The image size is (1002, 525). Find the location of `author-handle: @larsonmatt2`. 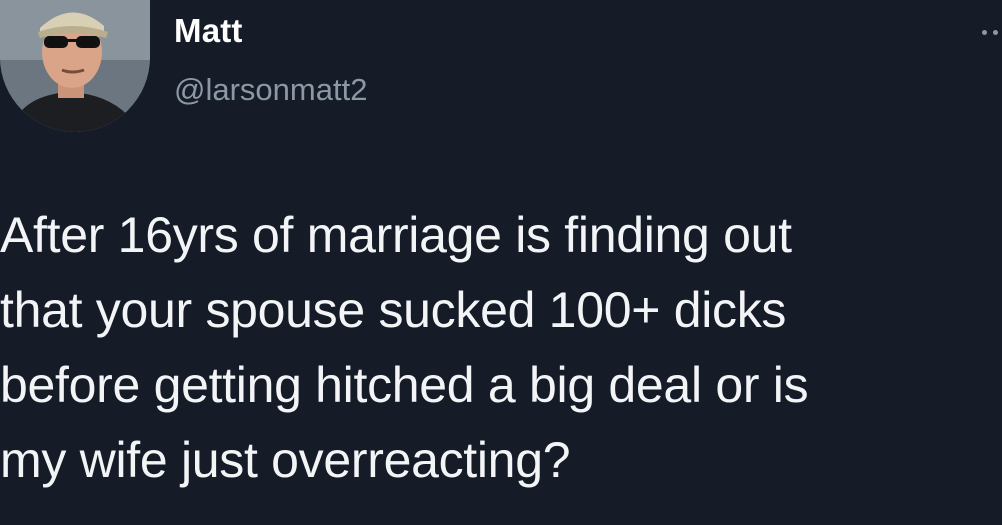

author-handle: @larsonmatt2 is located at coordinates (270, 90).